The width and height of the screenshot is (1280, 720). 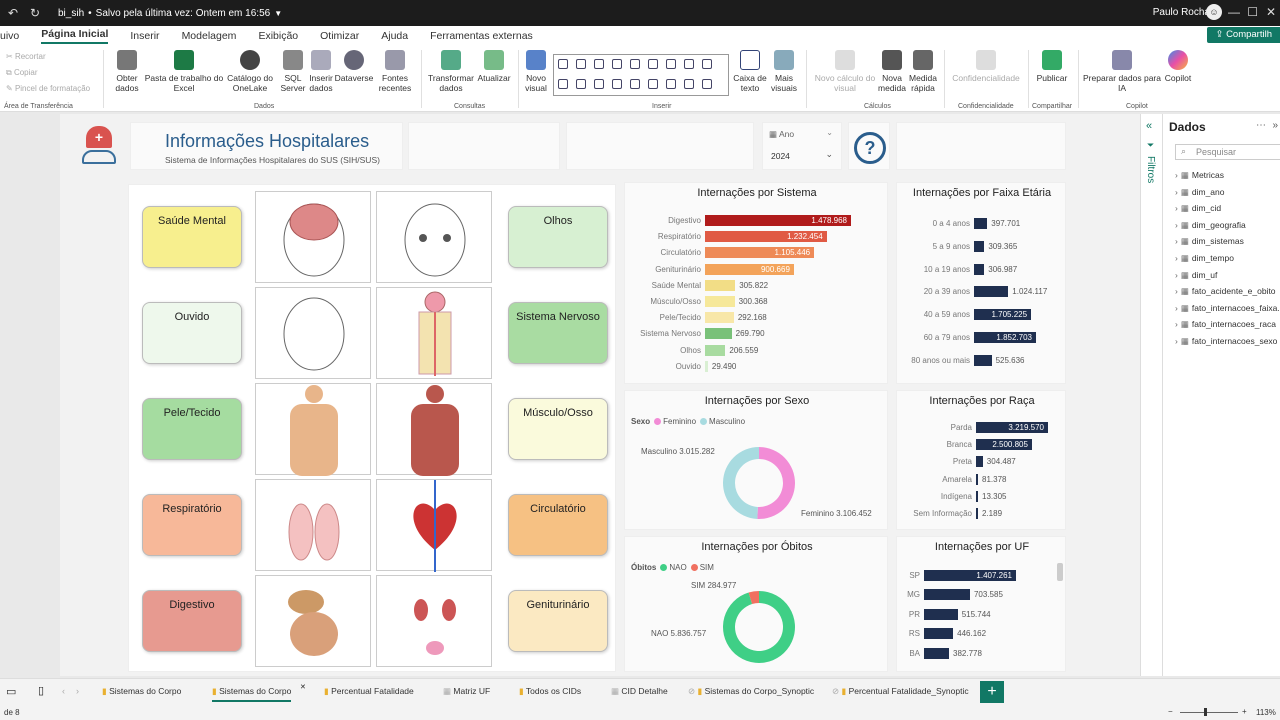 I want to click on field-item: › ▦ fato_acidente_e_obito, so click(x=1225, y=291).